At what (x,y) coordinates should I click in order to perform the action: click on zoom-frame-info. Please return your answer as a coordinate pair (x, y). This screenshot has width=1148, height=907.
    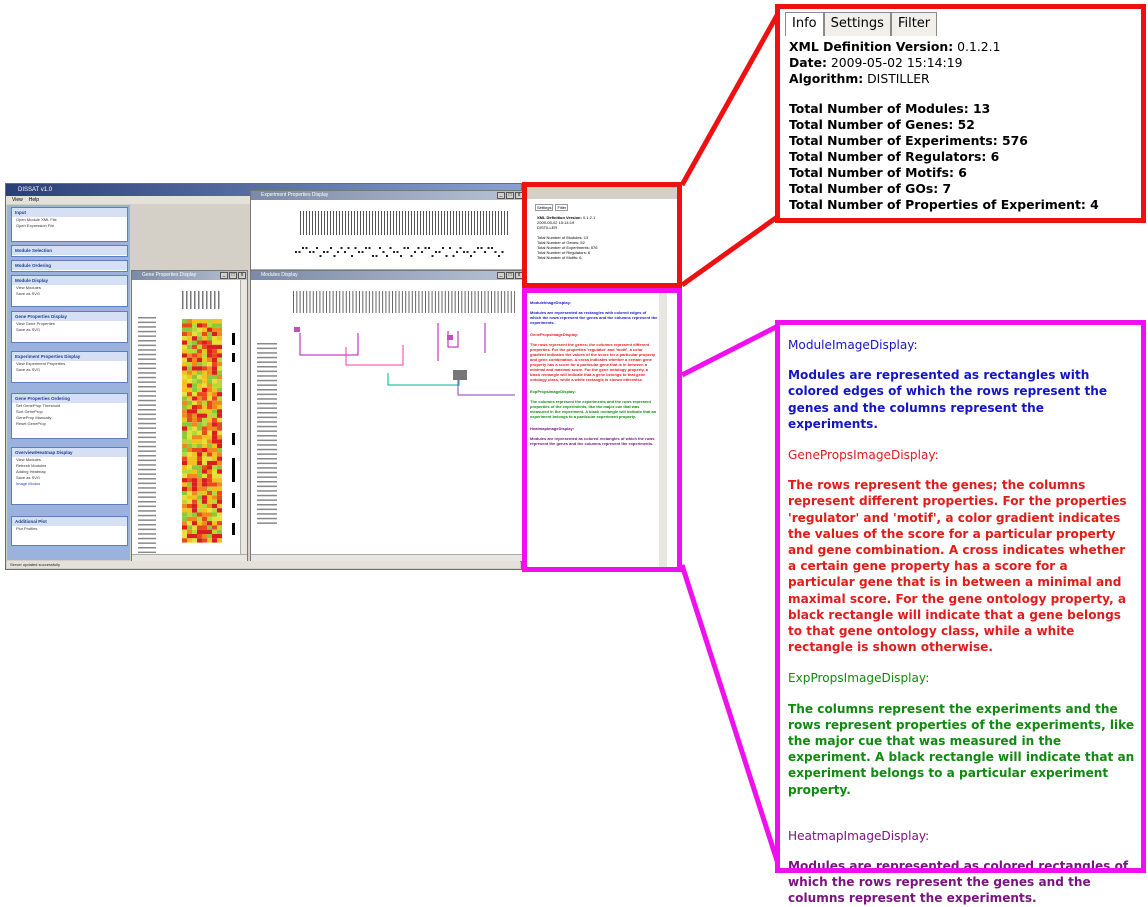
    Looking at the image, I should click on (960, 113).